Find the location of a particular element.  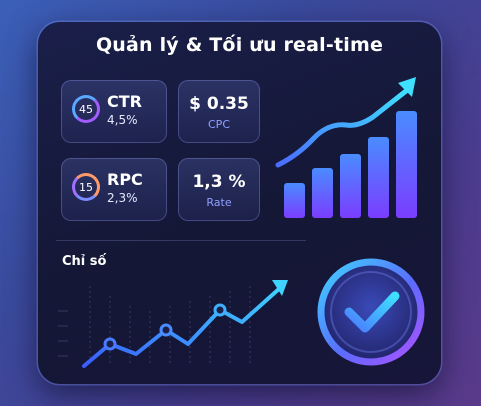

rpc-card: 15 RPC 2,3% is located at coordinates (114, 189).